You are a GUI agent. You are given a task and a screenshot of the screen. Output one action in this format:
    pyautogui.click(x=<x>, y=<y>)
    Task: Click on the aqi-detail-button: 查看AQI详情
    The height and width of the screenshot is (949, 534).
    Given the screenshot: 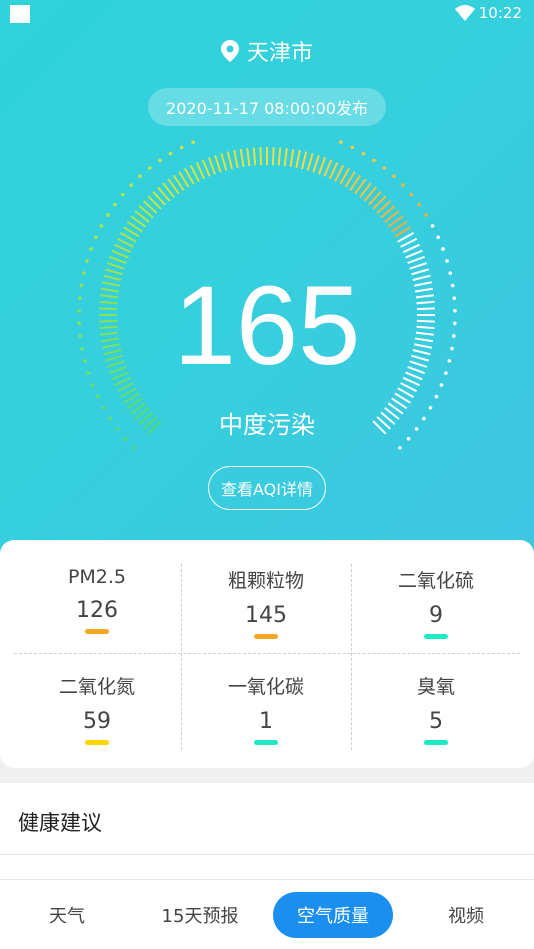 What is the action you would take?
    pyautogui.click(x=267, y=488)
    